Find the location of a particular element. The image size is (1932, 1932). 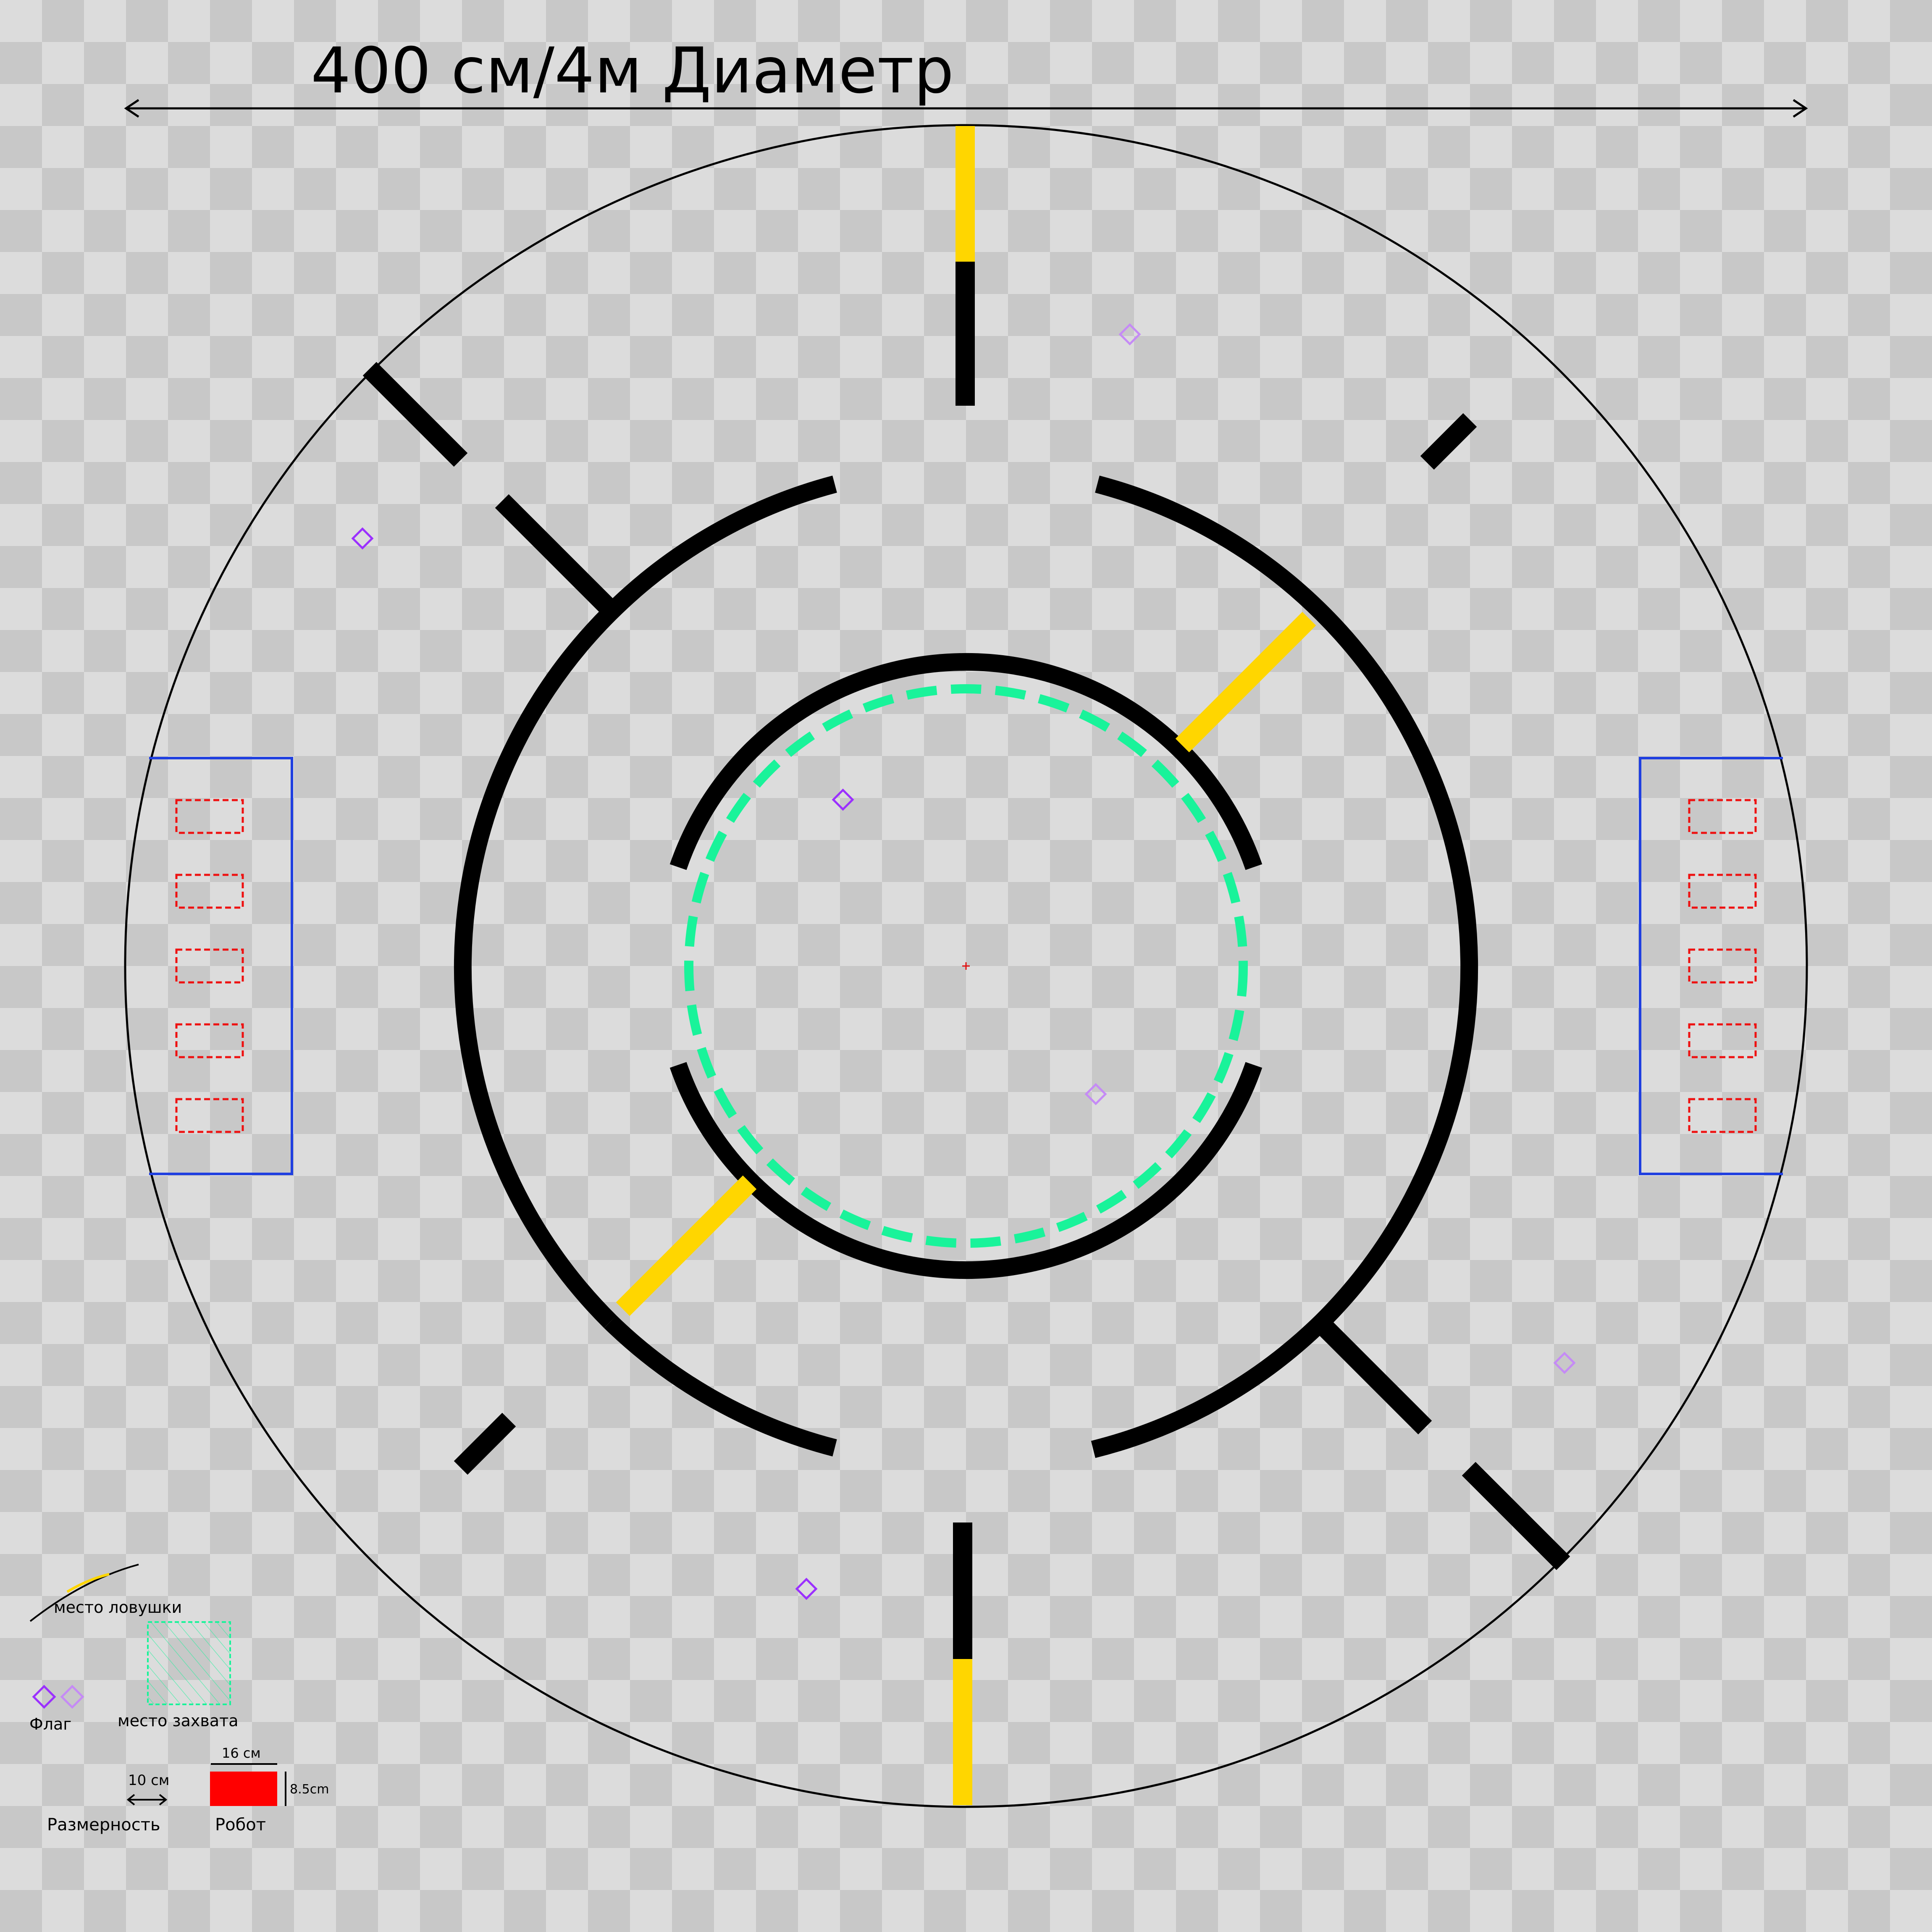

legend-scale: 10 см Размерность is located at coordinates (108, 1803).